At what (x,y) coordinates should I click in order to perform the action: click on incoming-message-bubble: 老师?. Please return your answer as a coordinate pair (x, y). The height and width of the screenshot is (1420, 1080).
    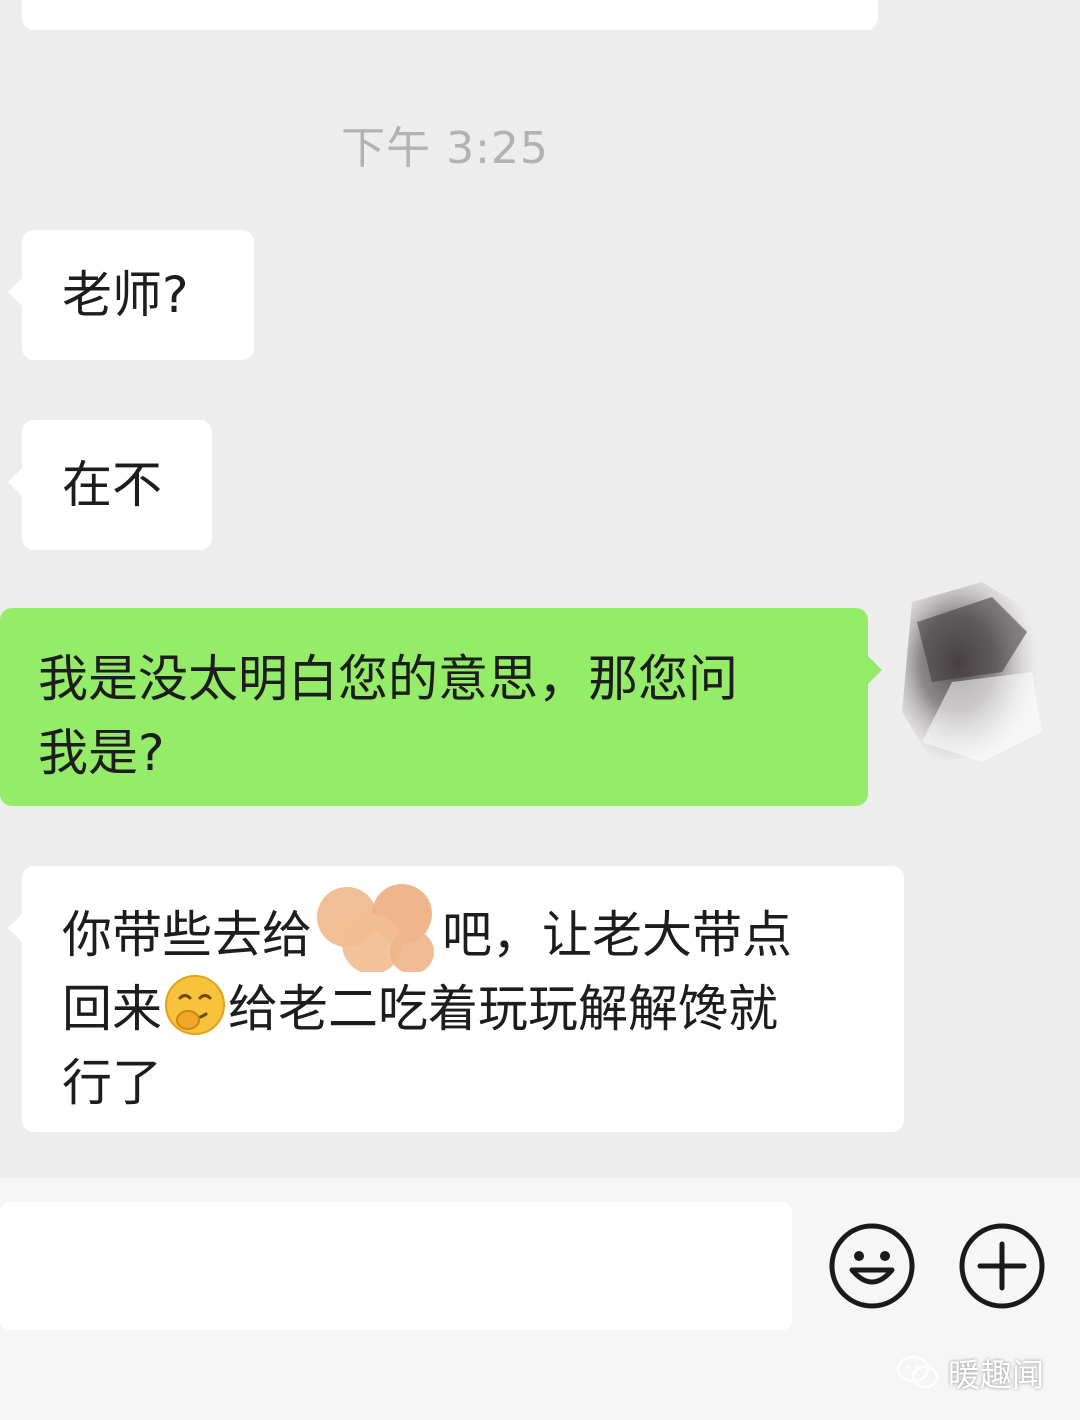
    Looking at the image, I should click on (131, 295).